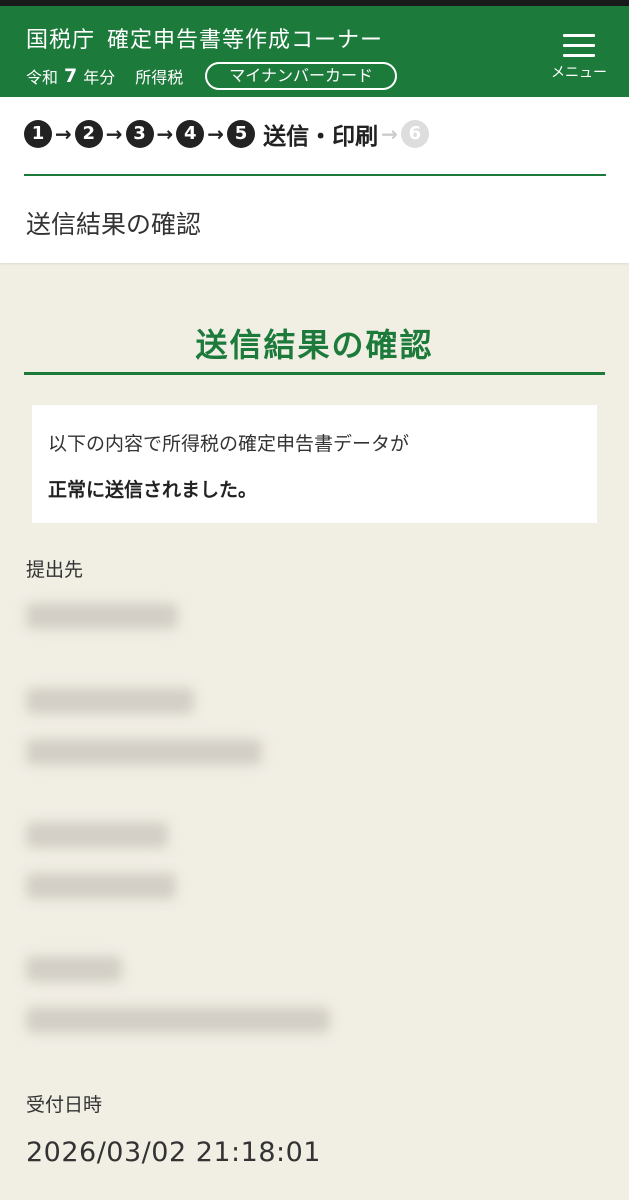 This screenshot has width=629, height=1200. What do you see at coordinates (314, 373) in the screenshot?
I see `heading-underline` at bounding box center [314, 373].